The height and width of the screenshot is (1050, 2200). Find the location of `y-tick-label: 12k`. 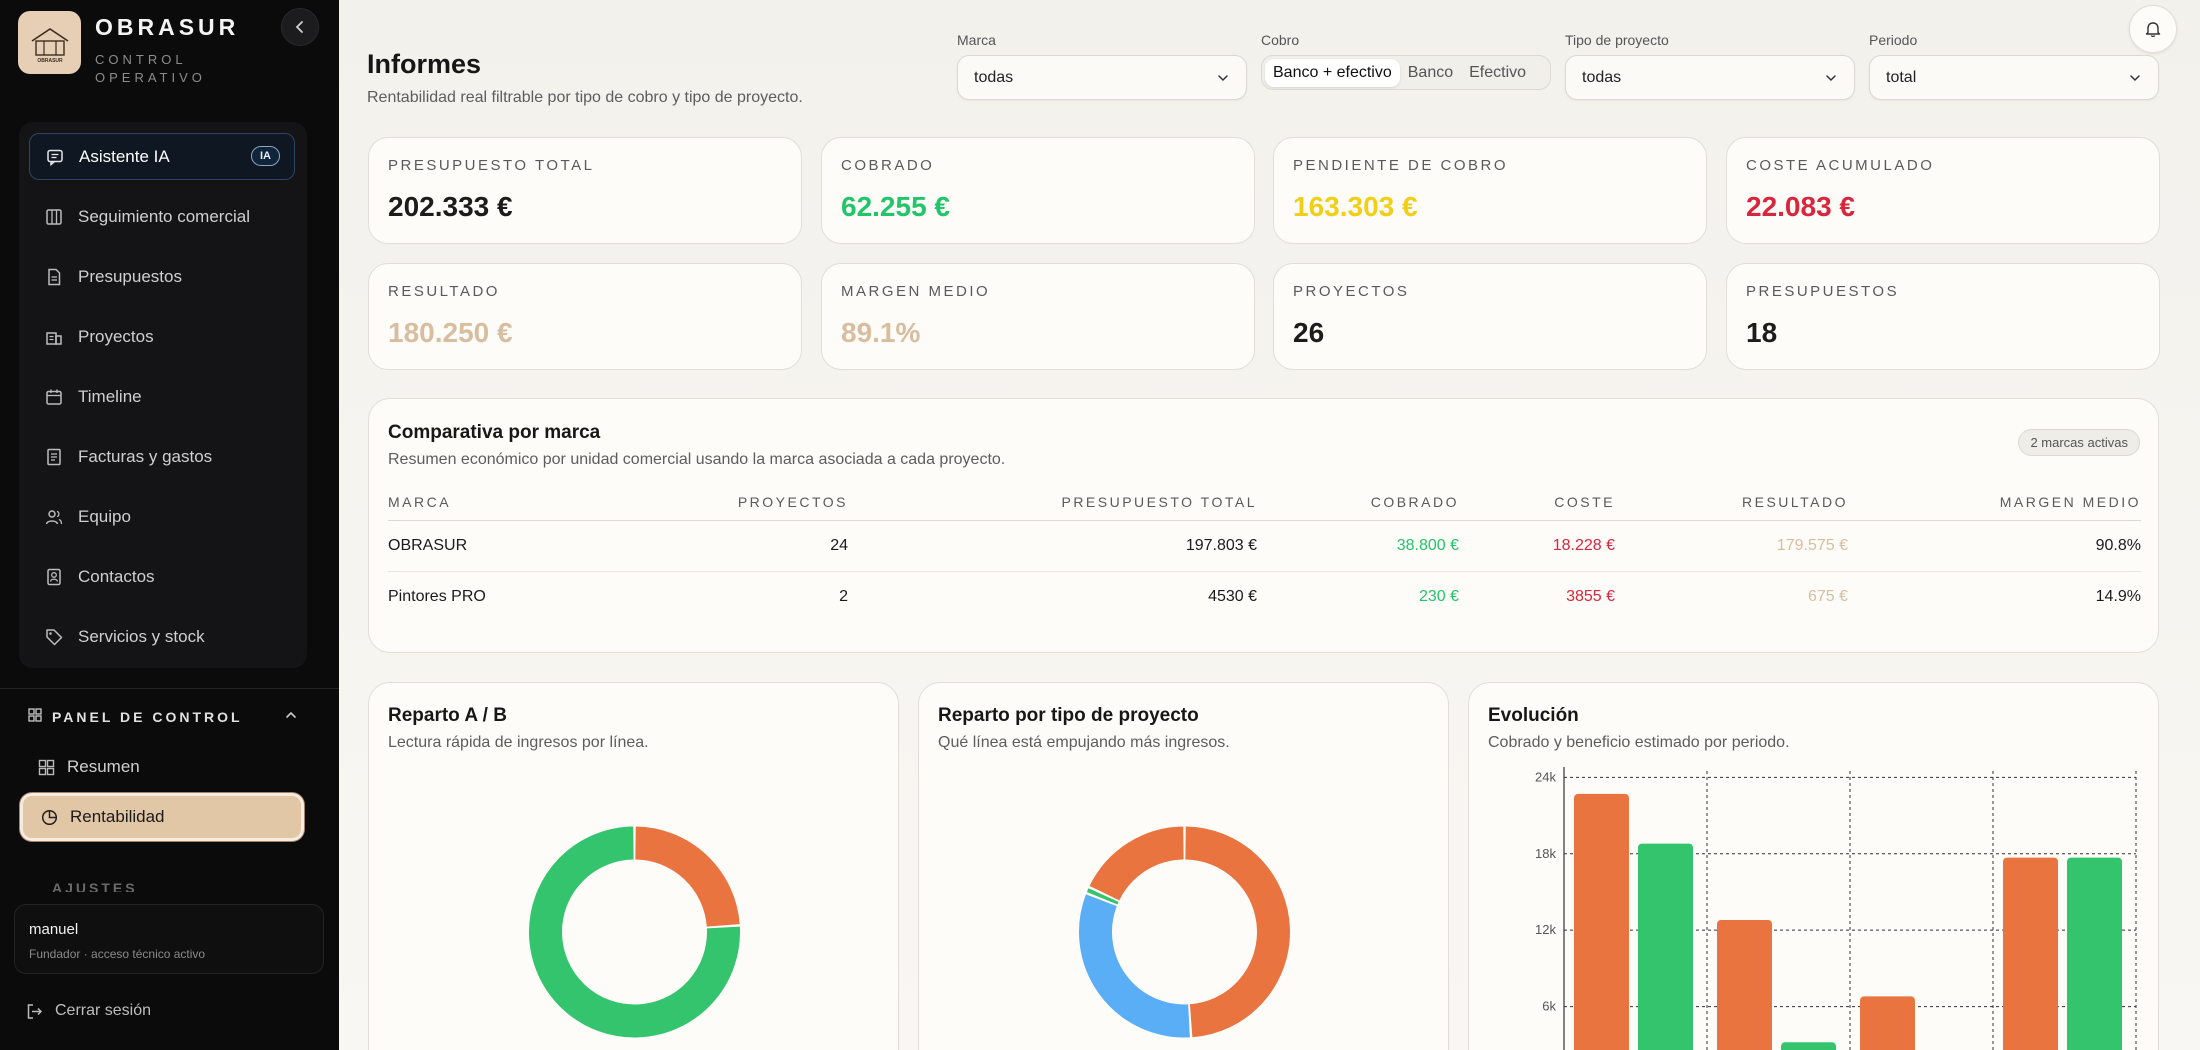

y-tick-label: 12k is located at coordinates (1545, 929).